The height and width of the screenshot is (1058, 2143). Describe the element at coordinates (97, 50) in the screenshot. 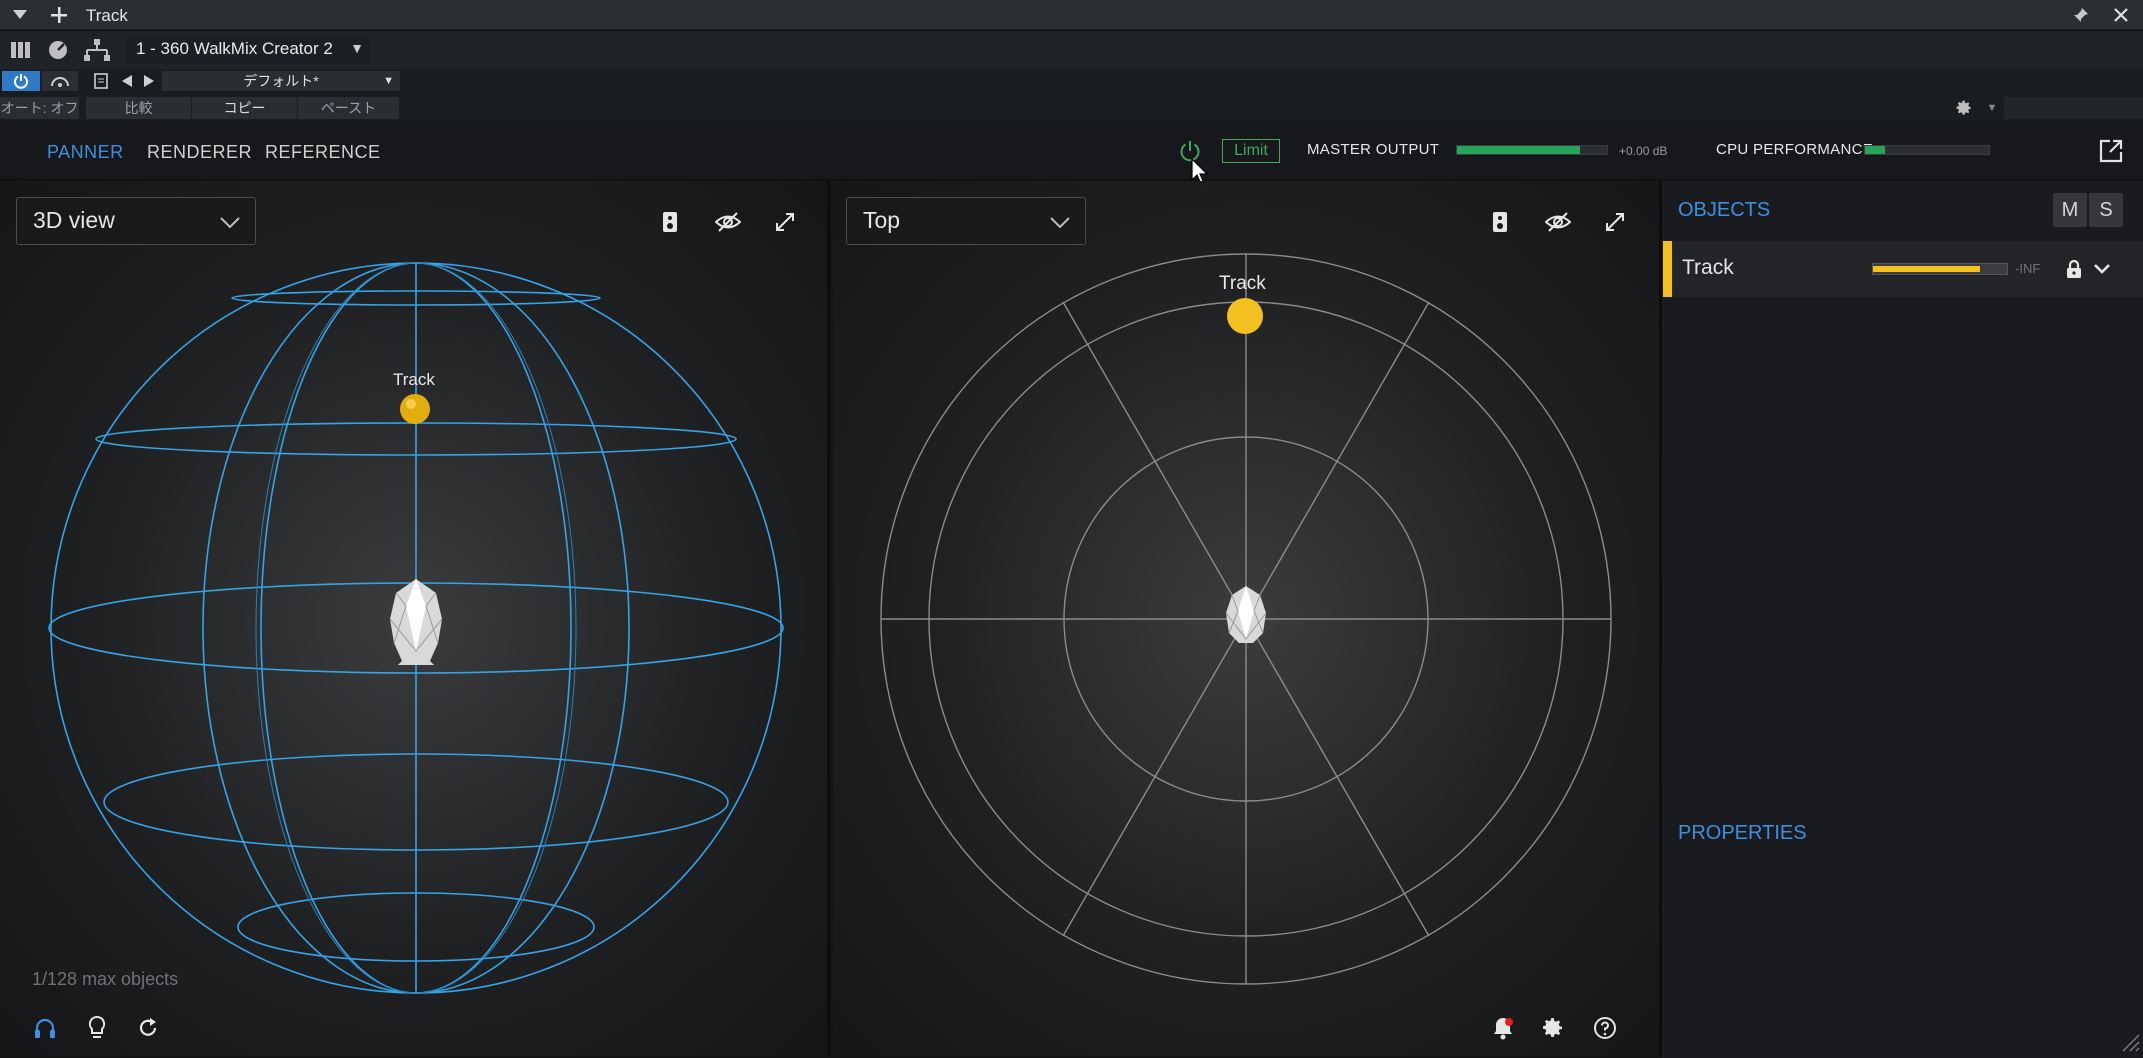

I see `routing-icon` at that location.